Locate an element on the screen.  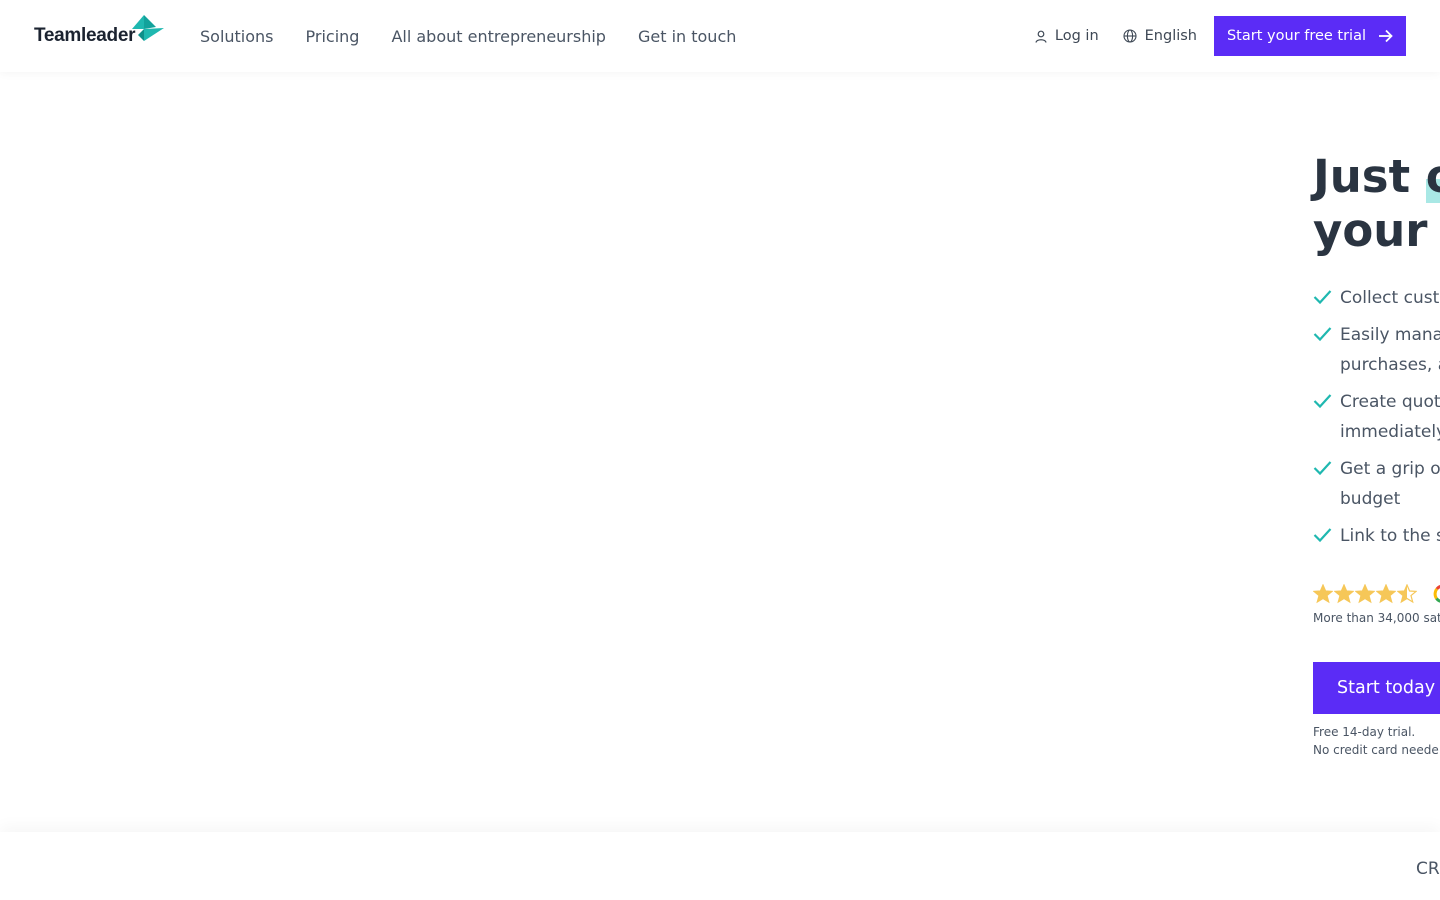
hero-headline: Just o your is located at coordinates (1376, 204).